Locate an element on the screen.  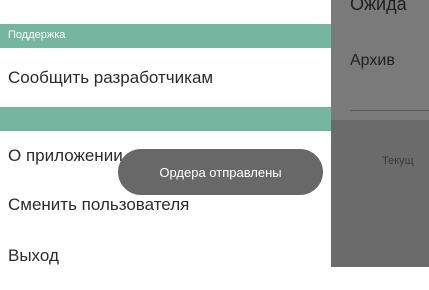
background-pending-label: Ожида is located at coordinates (378, 7).